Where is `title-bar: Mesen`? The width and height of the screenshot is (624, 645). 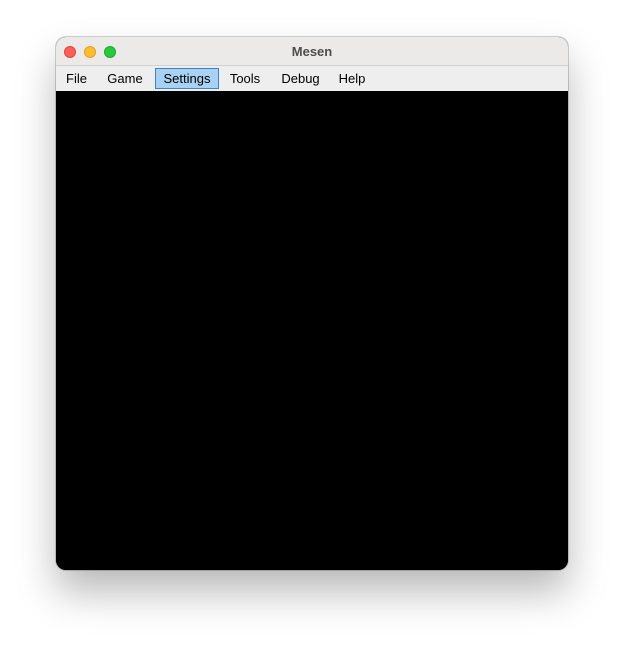 title-bar: Mesen is located at coordinates (312, 51).